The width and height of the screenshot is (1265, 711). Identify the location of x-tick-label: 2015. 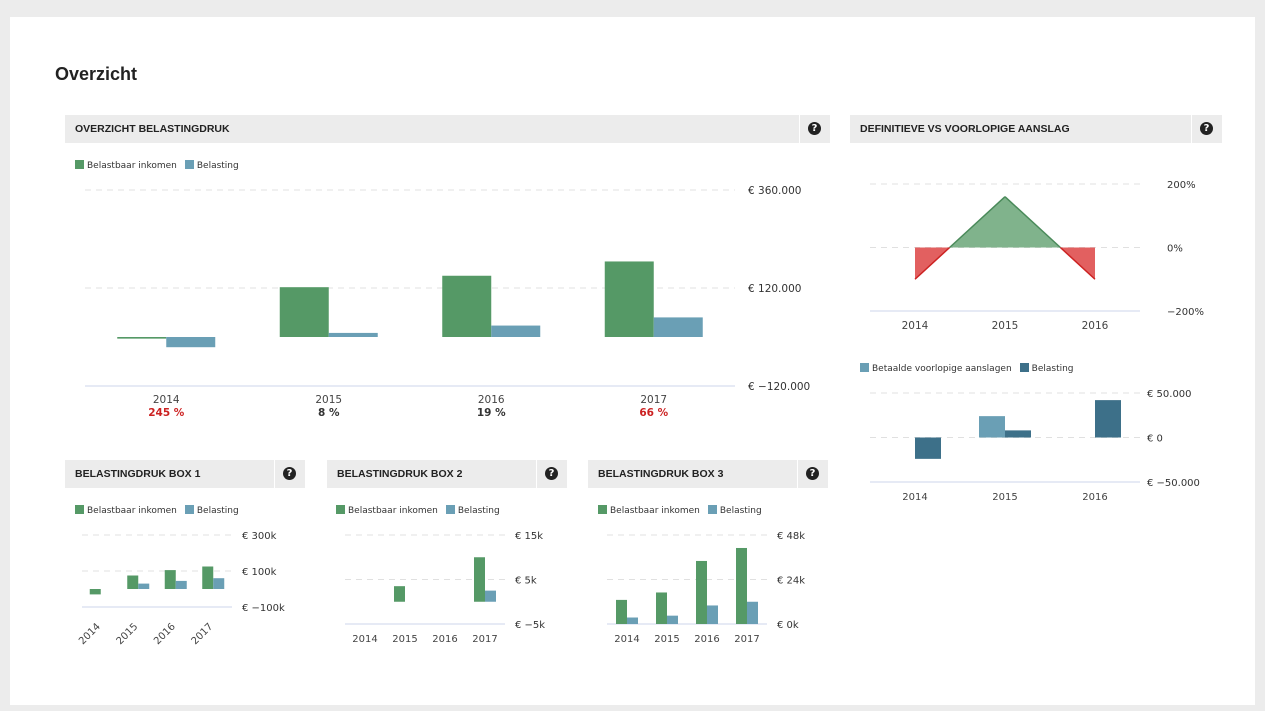
(666, 639).